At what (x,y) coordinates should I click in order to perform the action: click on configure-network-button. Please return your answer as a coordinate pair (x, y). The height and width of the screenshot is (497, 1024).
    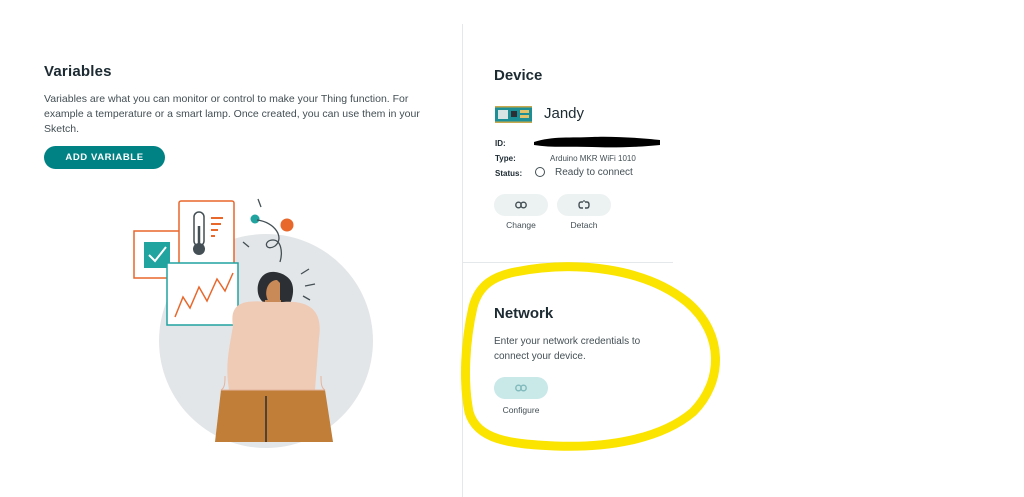
    Looking at the image, I should click on (521, 388).